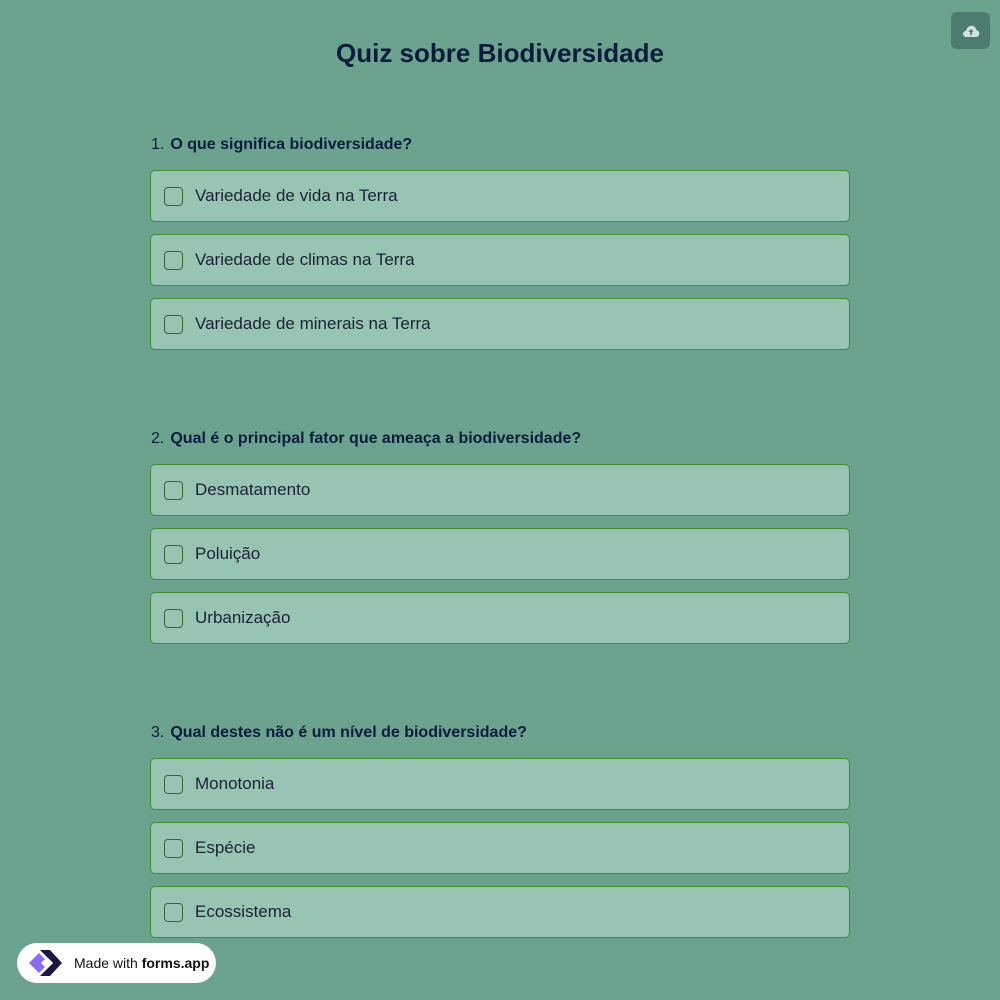 The width and height of the screenshot is (1000, 1000). I want to click on made-with-label: Made with, so click(106, 963).